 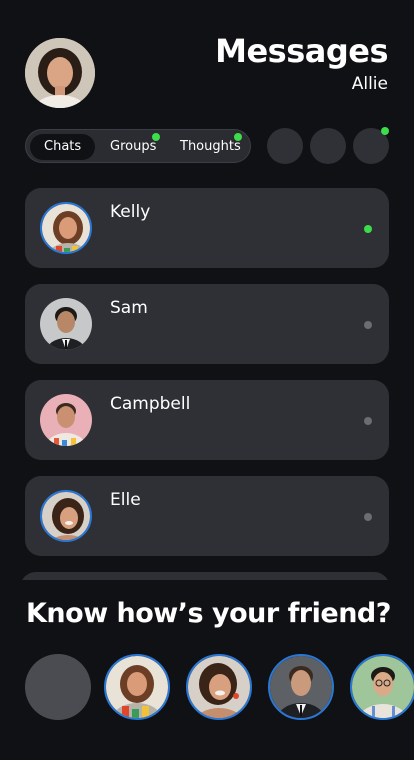 What do you see at coordinates (130, 212) in the screenshot?
I see `contact-name: Kelly` at bounding box center [130, 212].